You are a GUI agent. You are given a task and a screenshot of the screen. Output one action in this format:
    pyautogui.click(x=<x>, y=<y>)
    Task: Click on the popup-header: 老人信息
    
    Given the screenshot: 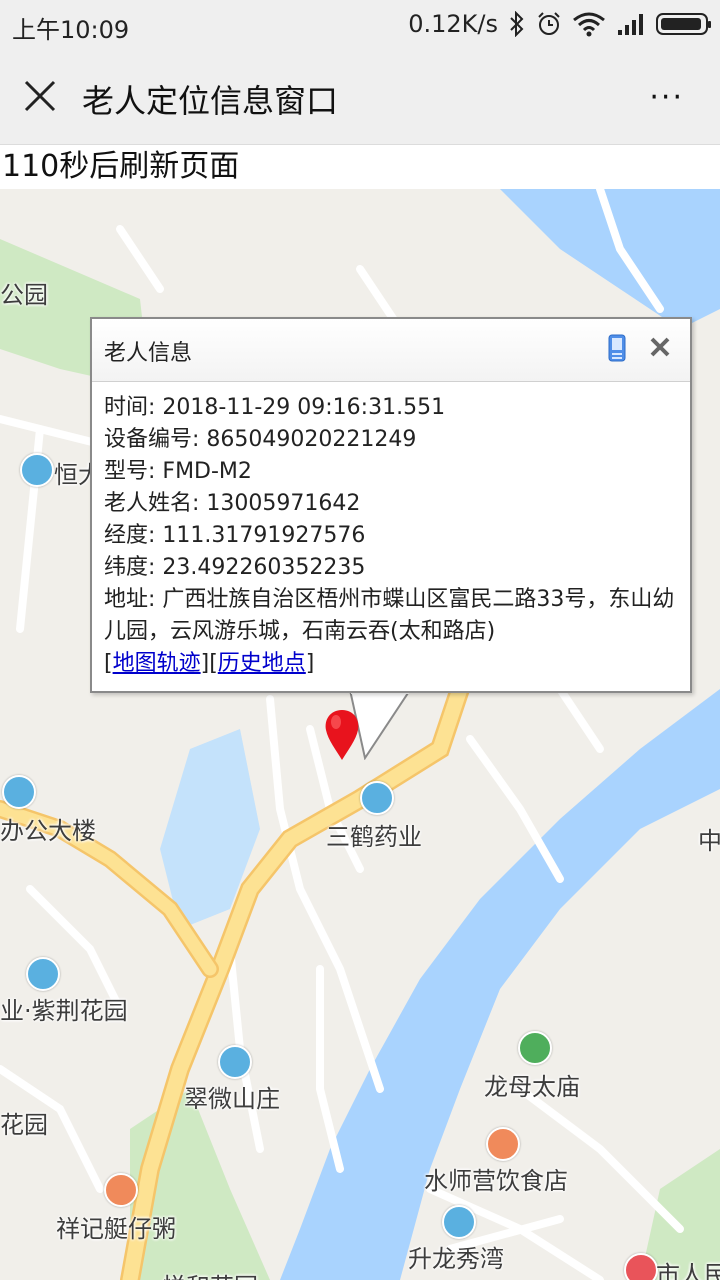 What is the action you would take?
    pyautogui.click(x=391, y=350)
    